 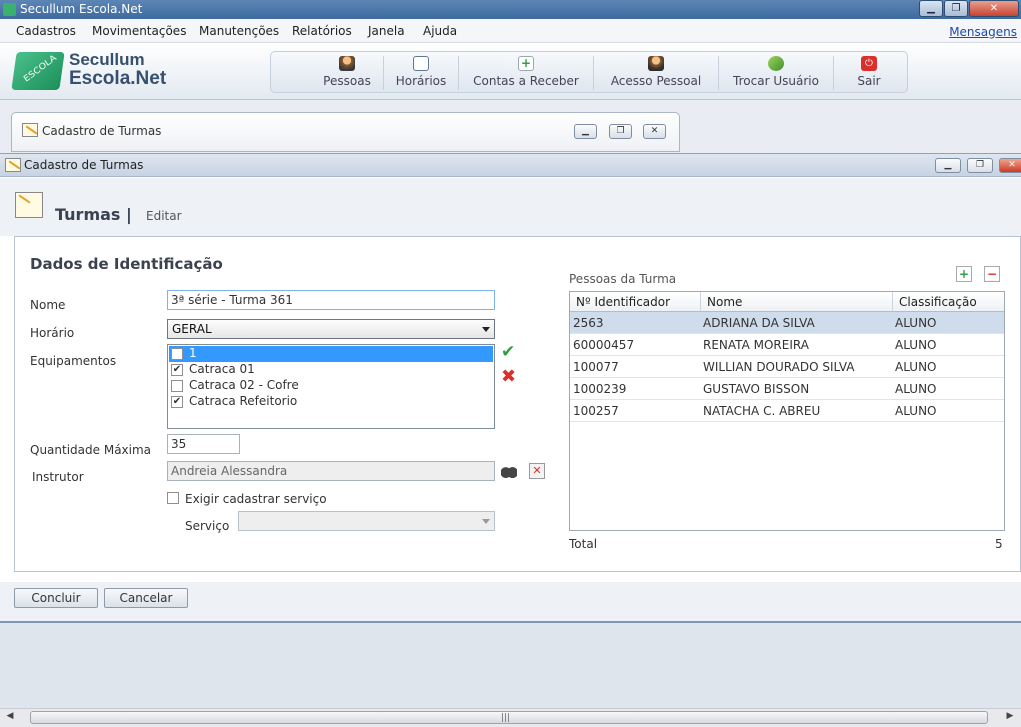 I want to click on equipamentos-label: Equipamentos, so click(x=73, y=361).